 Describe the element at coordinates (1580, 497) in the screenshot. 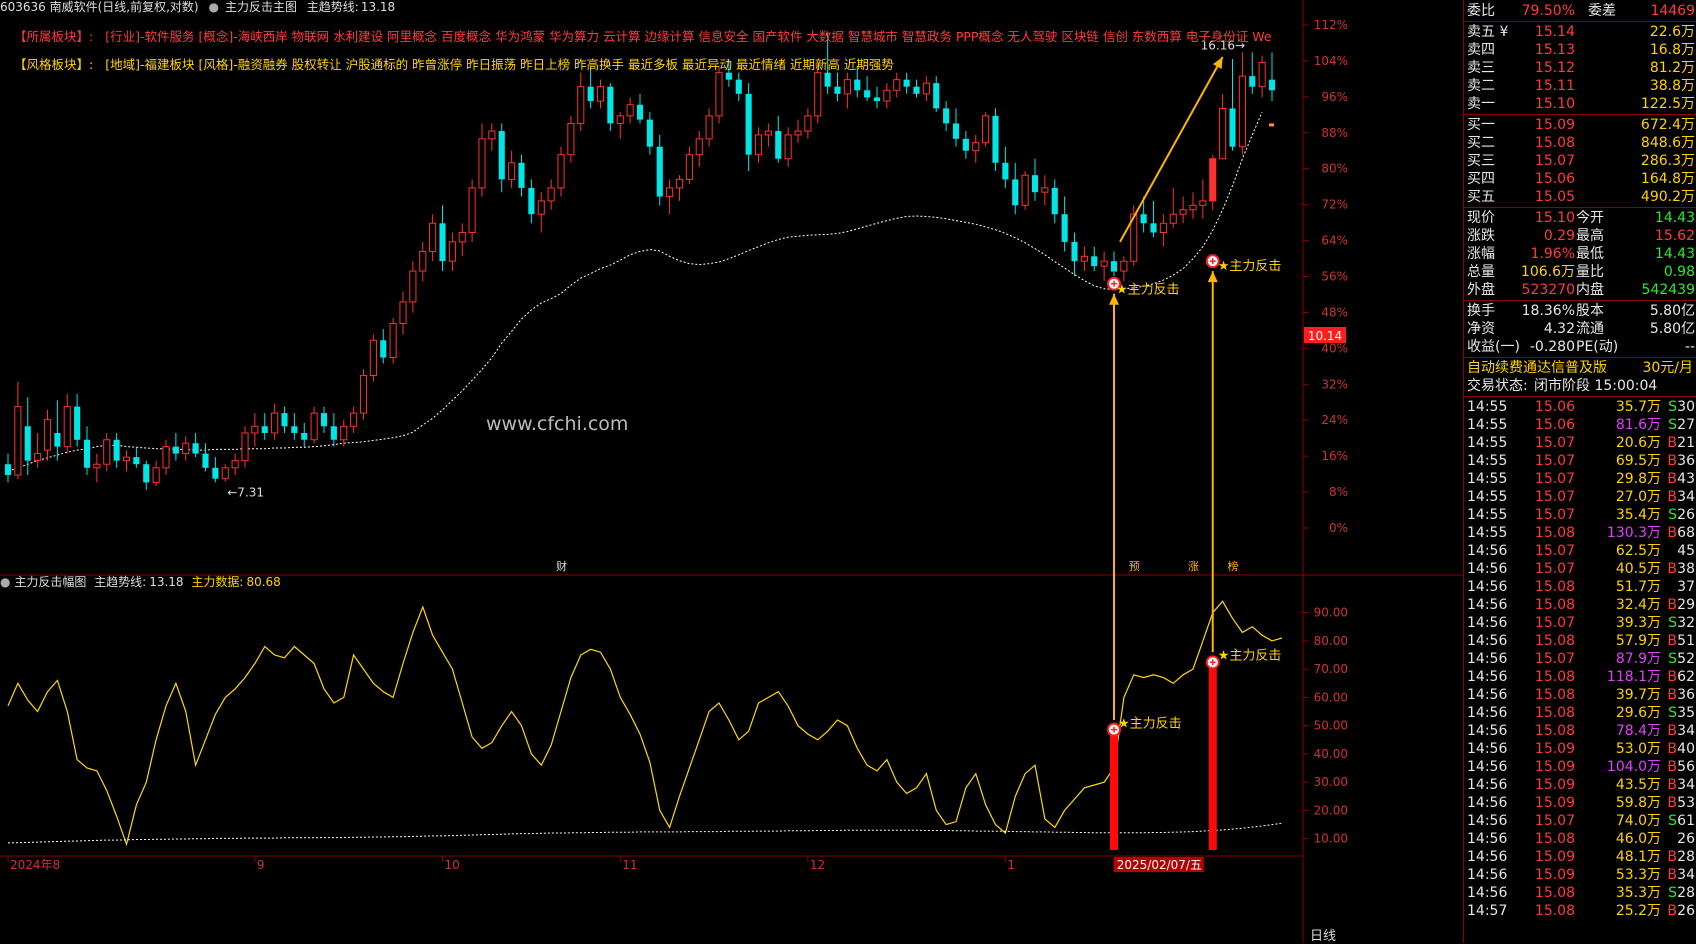

I see `tick-row: 14:55 15.07 27.0万 B 34` at that location.